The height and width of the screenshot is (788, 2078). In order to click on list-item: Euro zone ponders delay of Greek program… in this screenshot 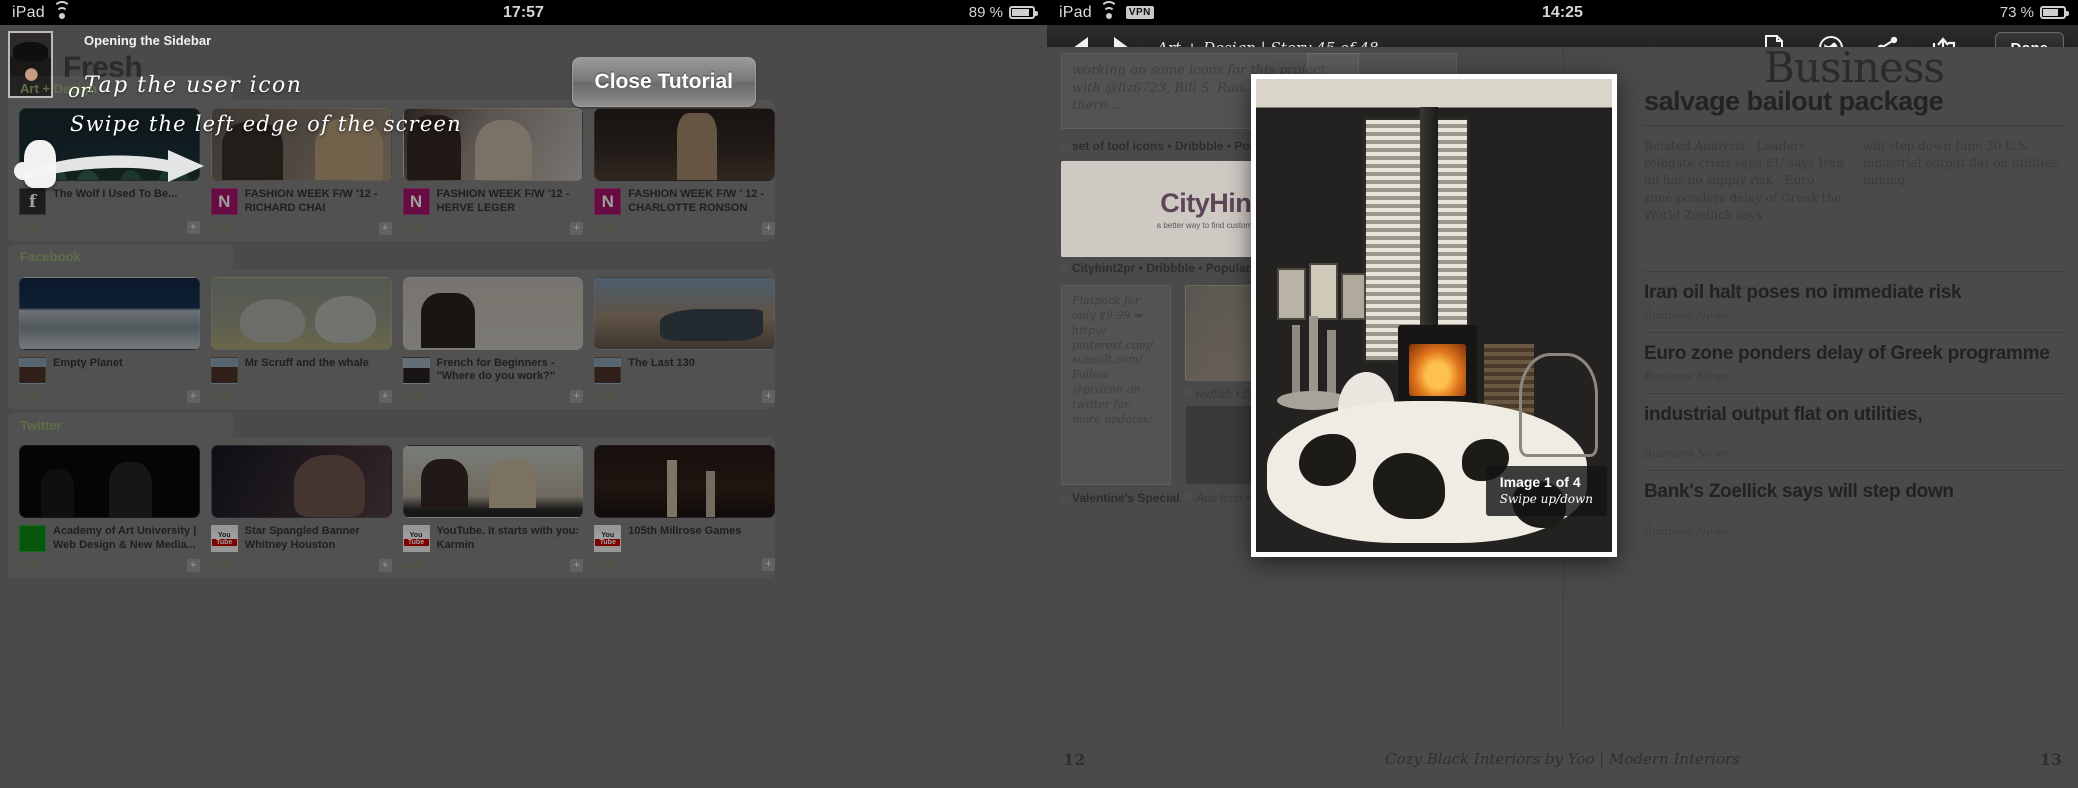, I will do `click(1854, 362)`.